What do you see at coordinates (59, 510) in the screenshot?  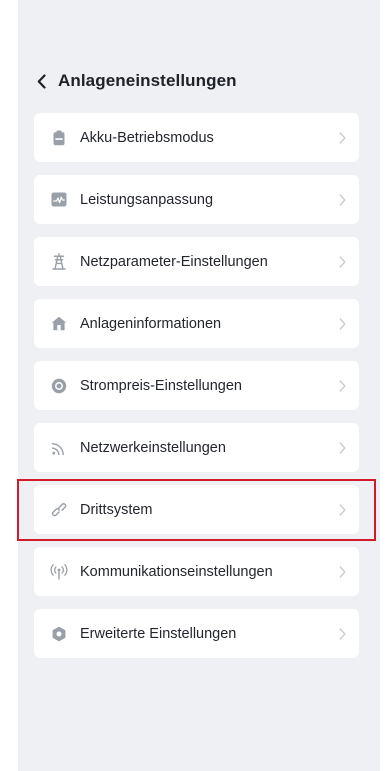 I see `link-icon` at bounding box center [59, 510].